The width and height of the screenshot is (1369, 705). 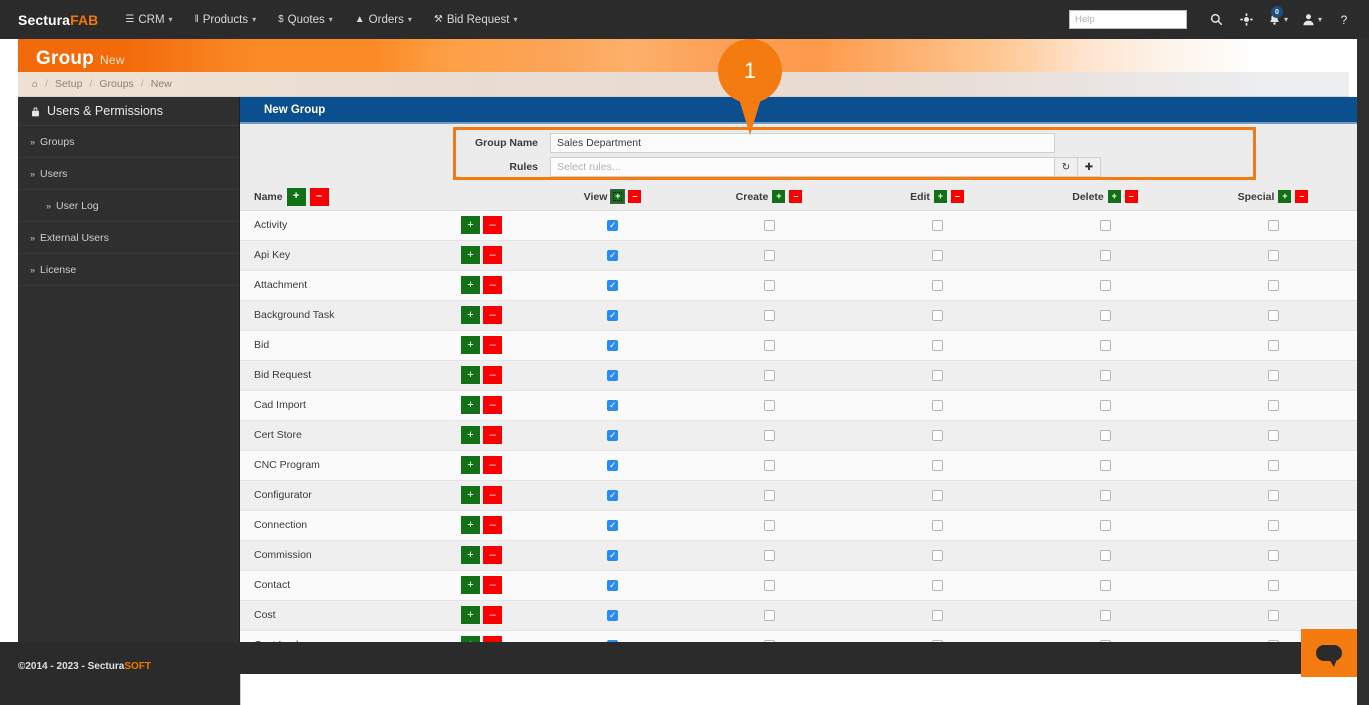 What do you see at coordinates (1312, 19) in the screenshot?
I see `user-account-icon: ▾` at bounding box center [1312, 19].